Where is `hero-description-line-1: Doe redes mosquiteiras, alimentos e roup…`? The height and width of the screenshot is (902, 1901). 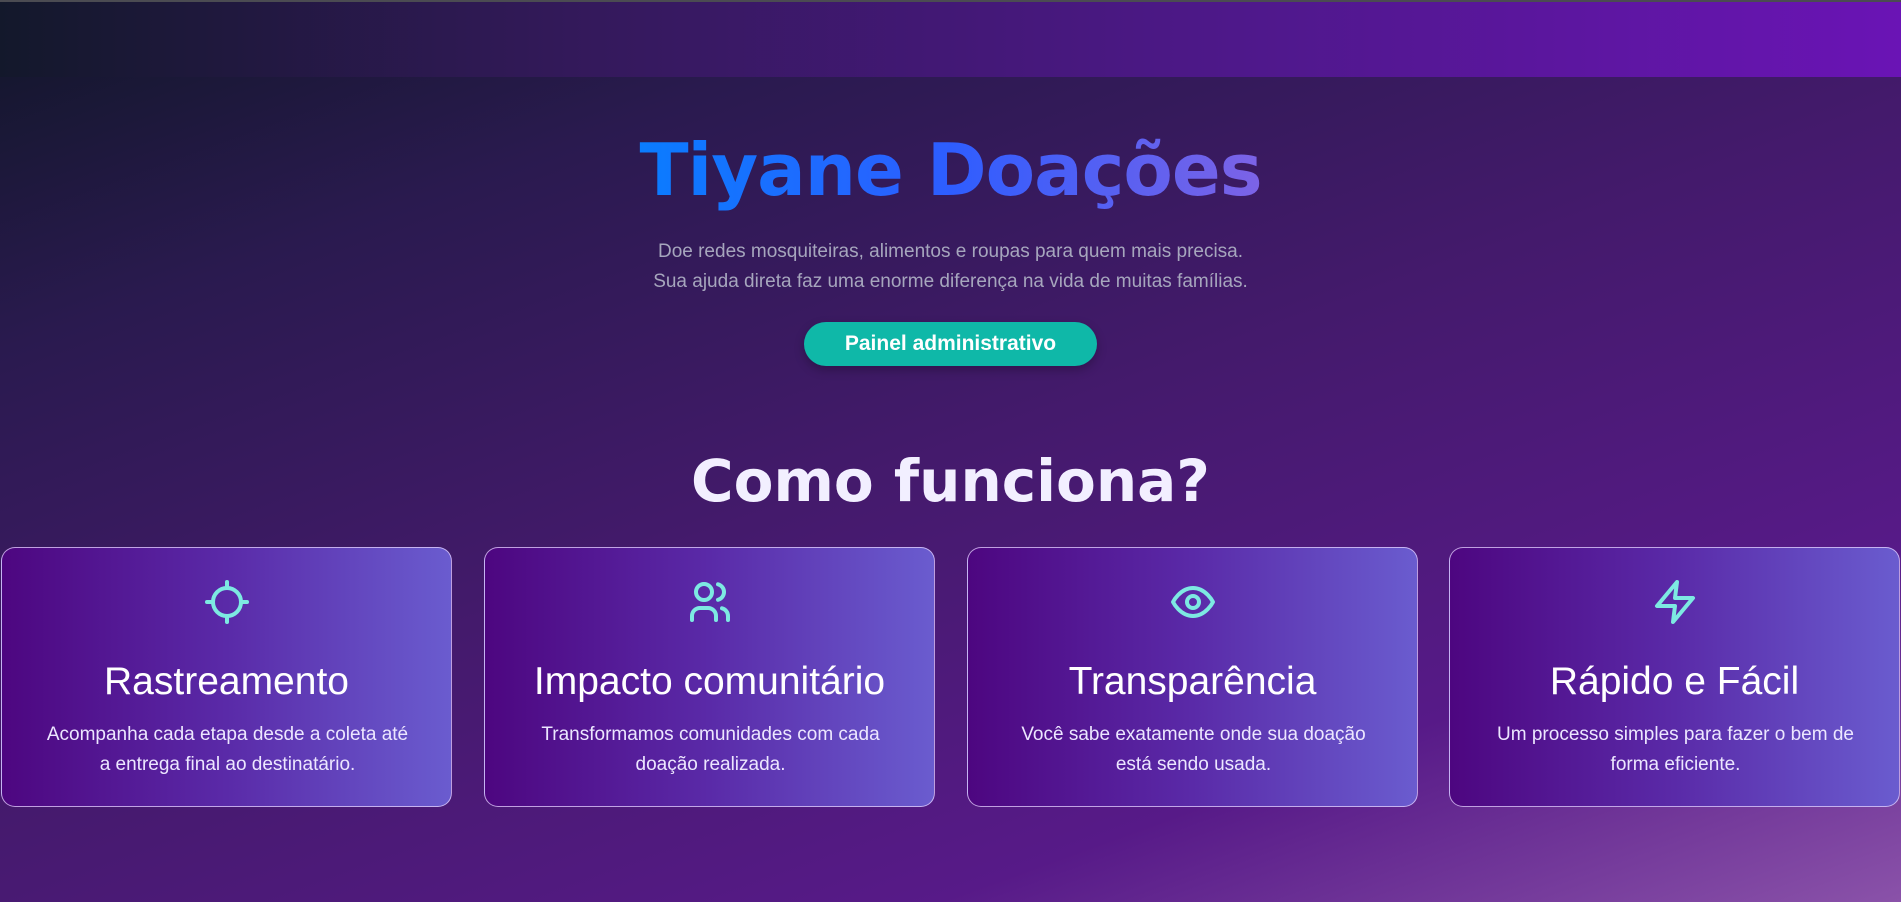
hero-description-line-1: Doe redes mosquiteiras, alimentos e roup… is located at coordinates (950, 251).